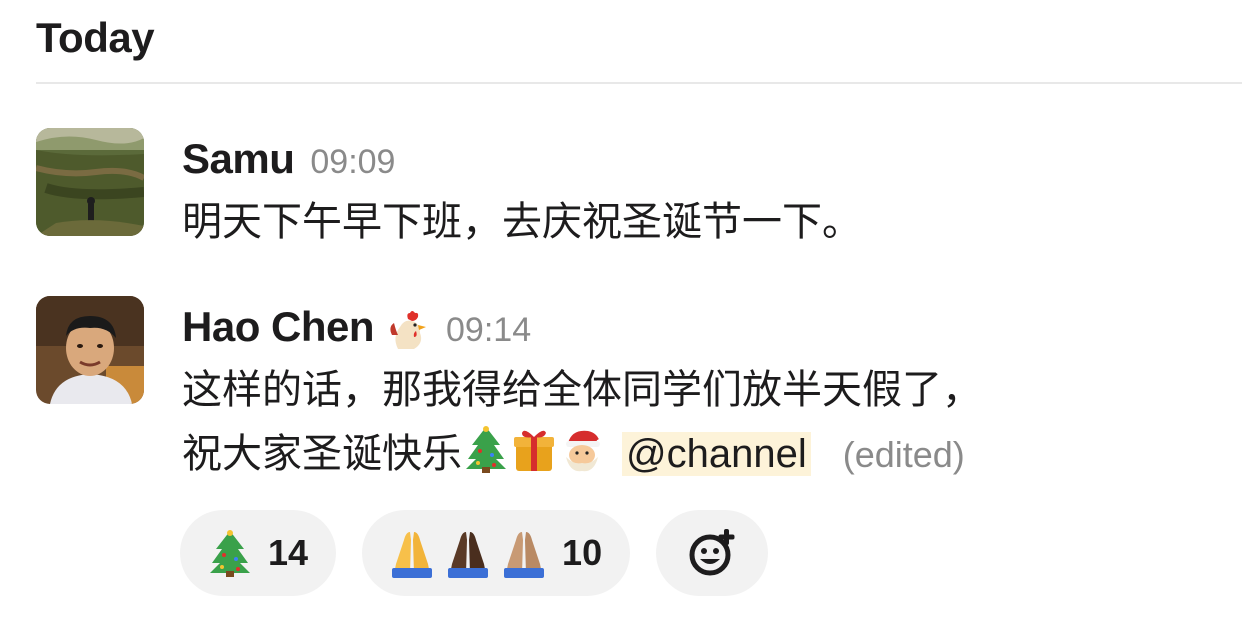 The width and height of the screenshot is (1242, 623). What do you see at coordinates (258, 553) in the screenshot?
I see `reaction-christmas-tree: 14` at bounding box center [258, 553].